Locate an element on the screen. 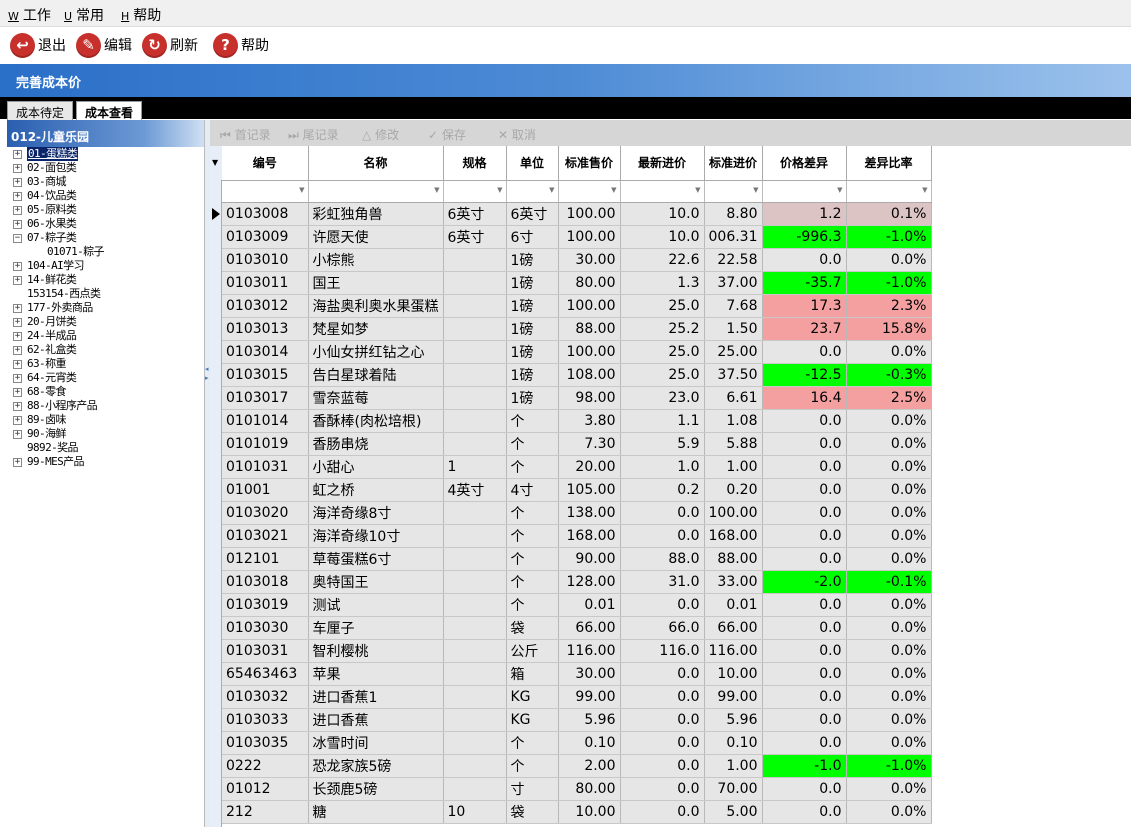 Image resolution: width=1131 pixels, height=827 pixels. table-row: 0103017 雪奈蓝莓 1磅 98.00 23.0 6.61 16.4 2.5% is located at coordinates (577, 398).